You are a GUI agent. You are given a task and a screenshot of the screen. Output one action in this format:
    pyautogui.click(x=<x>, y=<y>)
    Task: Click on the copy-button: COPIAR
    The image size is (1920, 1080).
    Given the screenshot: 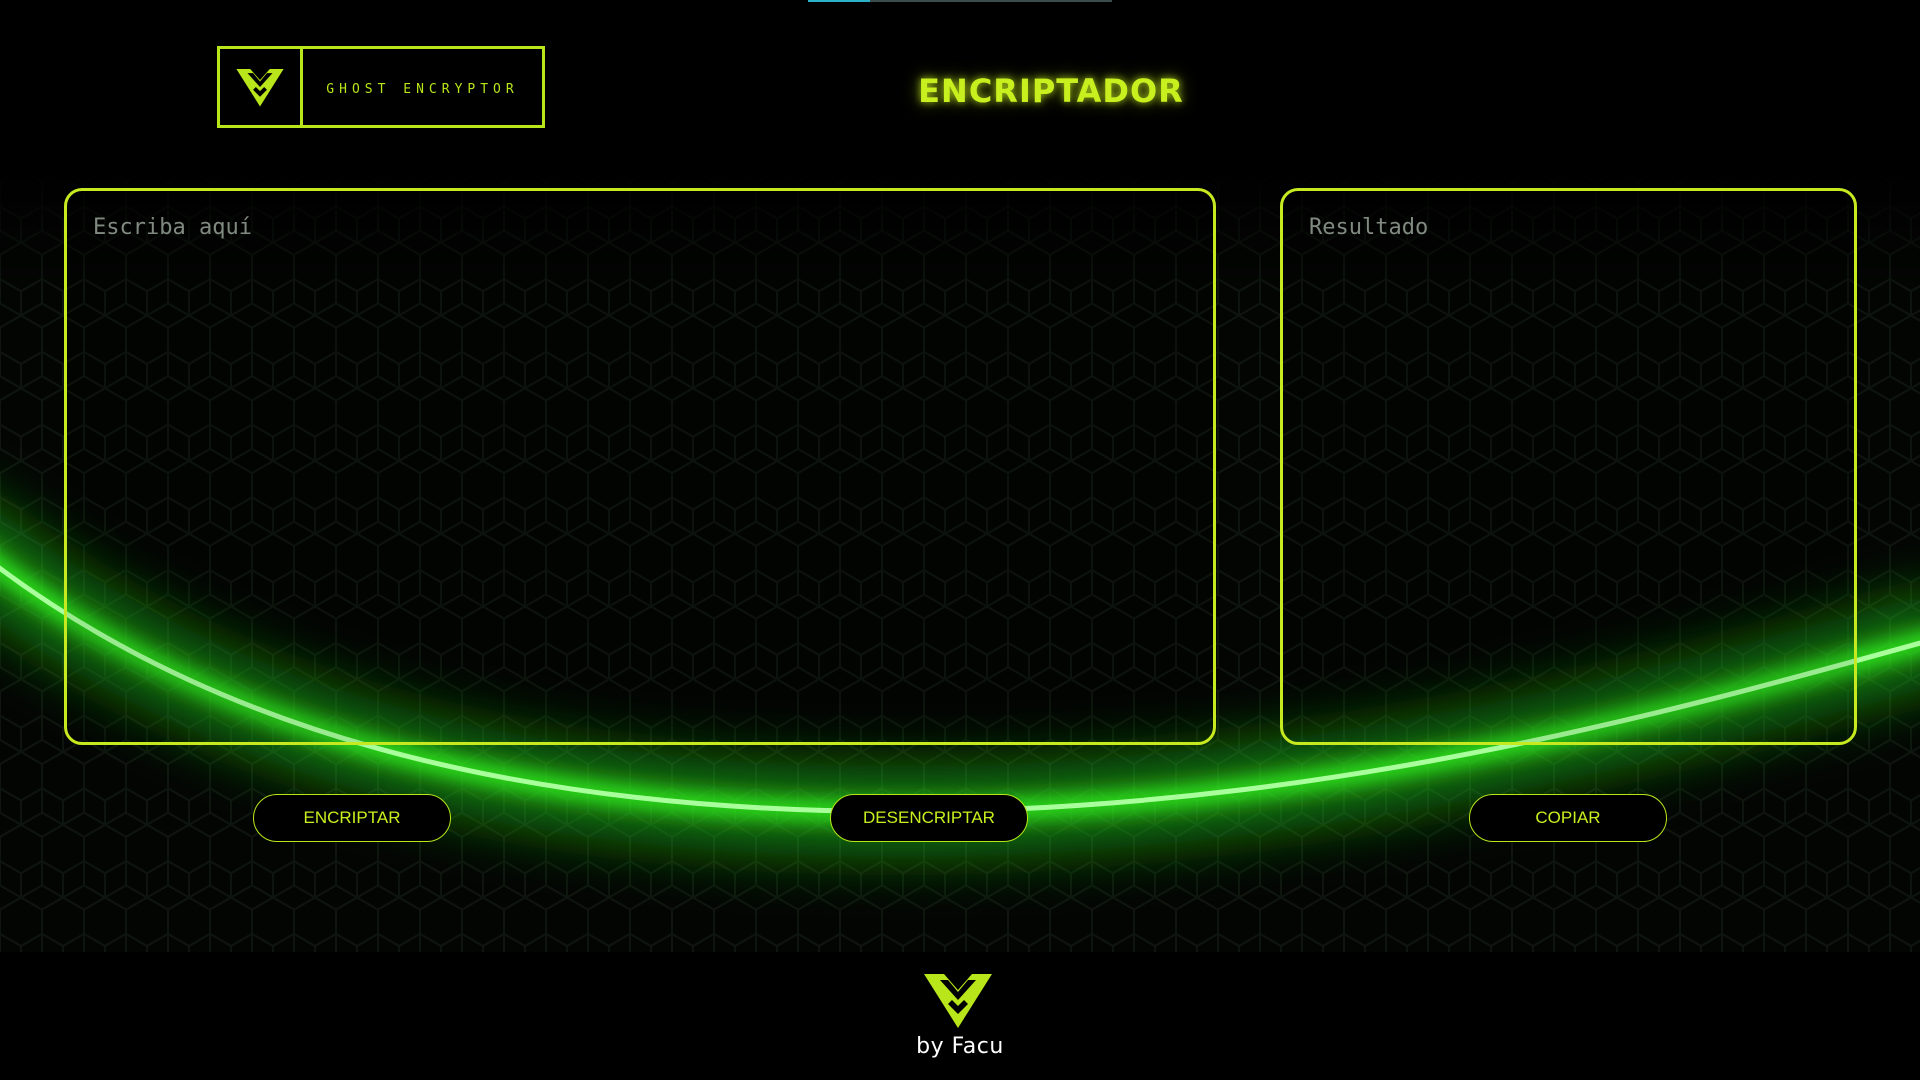 What is the action you would take?
    pyautogui.click(x=1568, y=818)
    